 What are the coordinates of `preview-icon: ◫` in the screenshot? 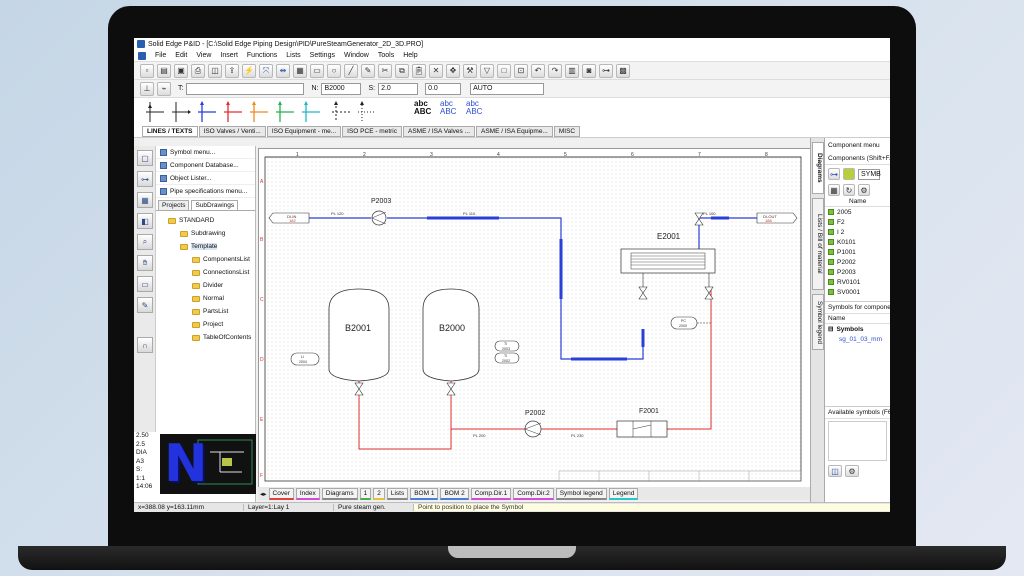 It's located at (215, 70).